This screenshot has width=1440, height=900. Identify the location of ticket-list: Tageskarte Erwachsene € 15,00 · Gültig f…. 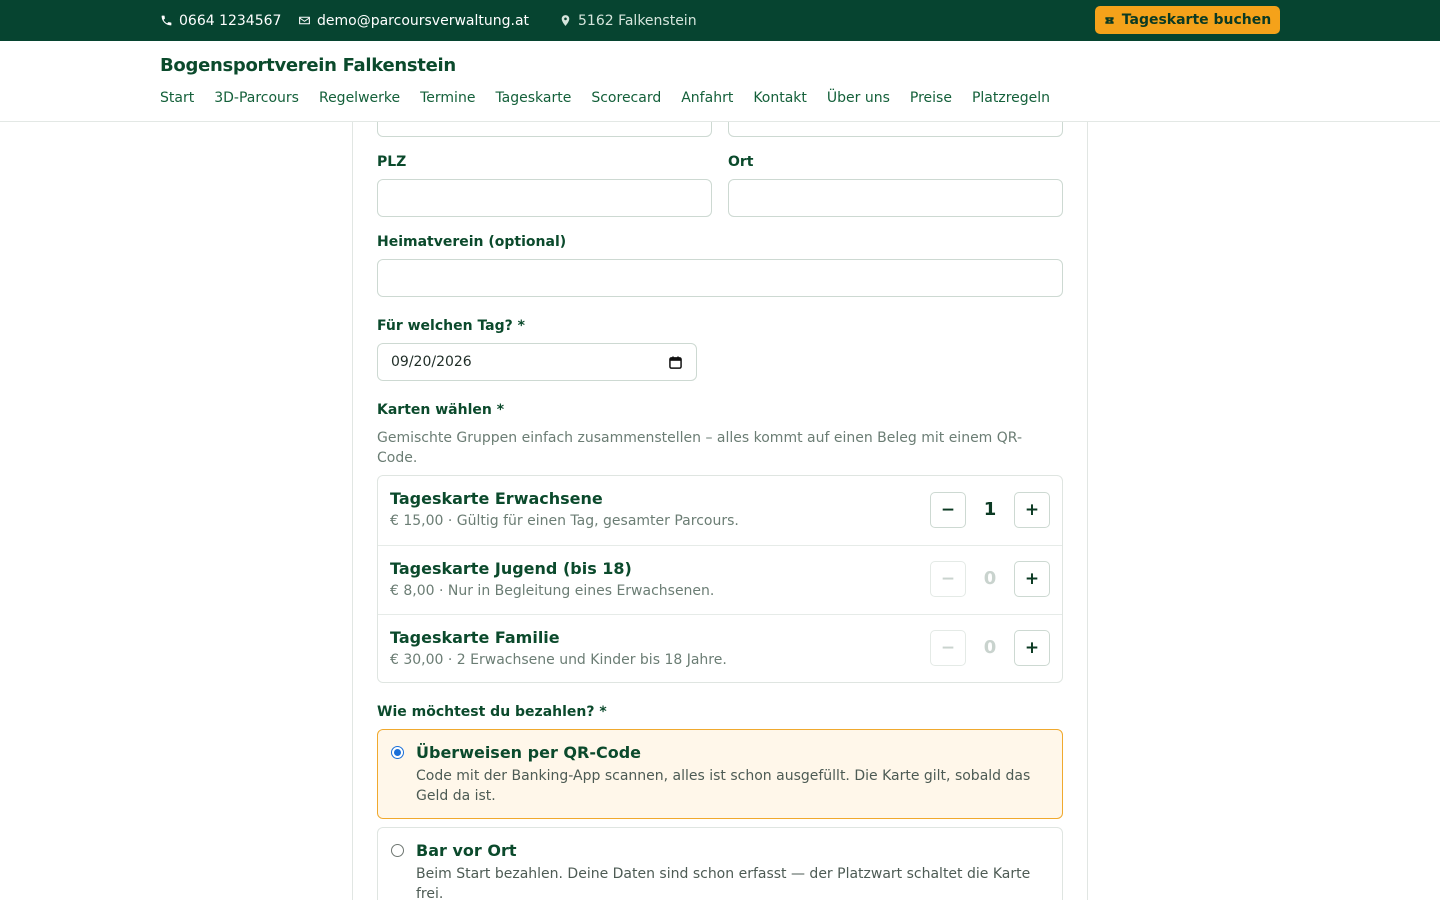
(720, 579).